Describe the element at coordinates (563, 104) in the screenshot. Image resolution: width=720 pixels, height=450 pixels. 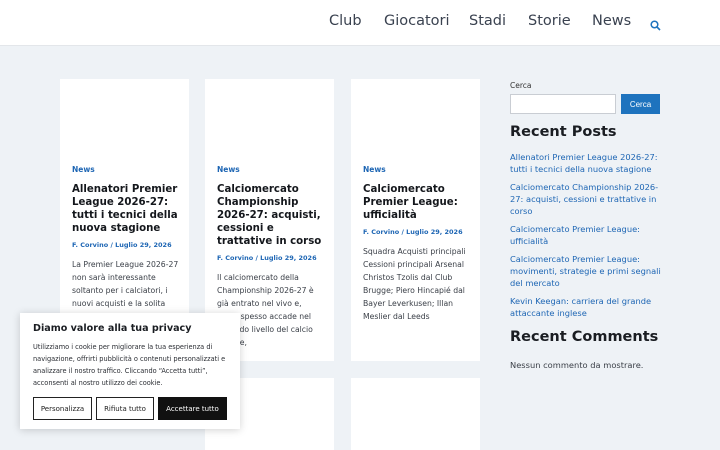
I see `search-input` at that location.